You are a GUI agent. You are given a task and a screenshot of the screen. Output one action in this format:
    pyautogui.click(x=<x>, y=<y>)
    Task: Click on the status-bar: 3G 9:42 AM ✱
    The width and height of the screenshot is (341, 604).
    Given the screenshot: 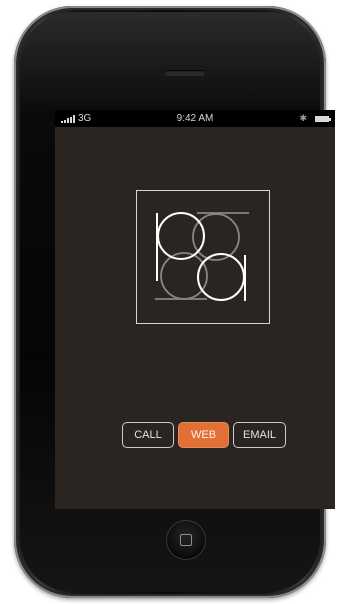 What is the action you would take?
    pyautogui.click(x=195, y=118)
    